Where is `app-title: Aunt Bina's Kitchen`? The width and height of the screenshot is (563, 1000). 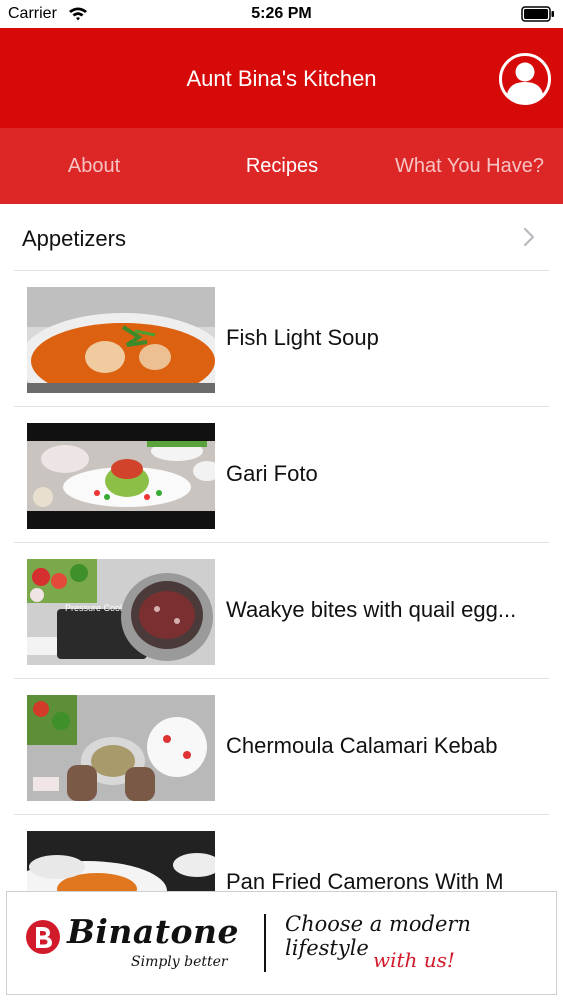
app-title: Aunt Bina's Kitchen is located at coordinates (281, 78).